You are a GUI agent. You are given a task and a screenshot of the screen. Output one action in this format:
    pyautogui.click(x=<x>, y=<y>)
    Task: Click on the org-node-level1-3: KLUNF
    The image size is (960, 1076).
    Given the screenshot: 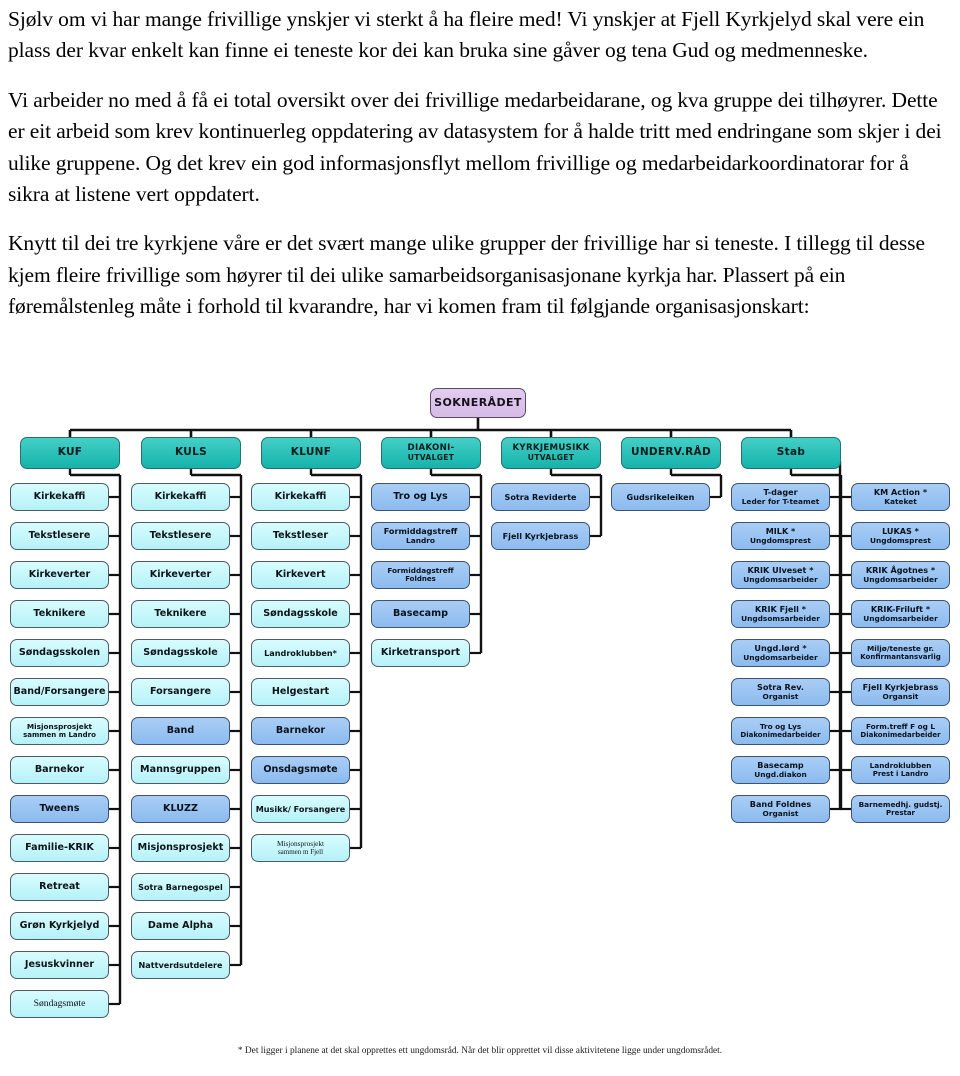 What is the action you would take?
    pyautogui.click(x=311, y=453)
    